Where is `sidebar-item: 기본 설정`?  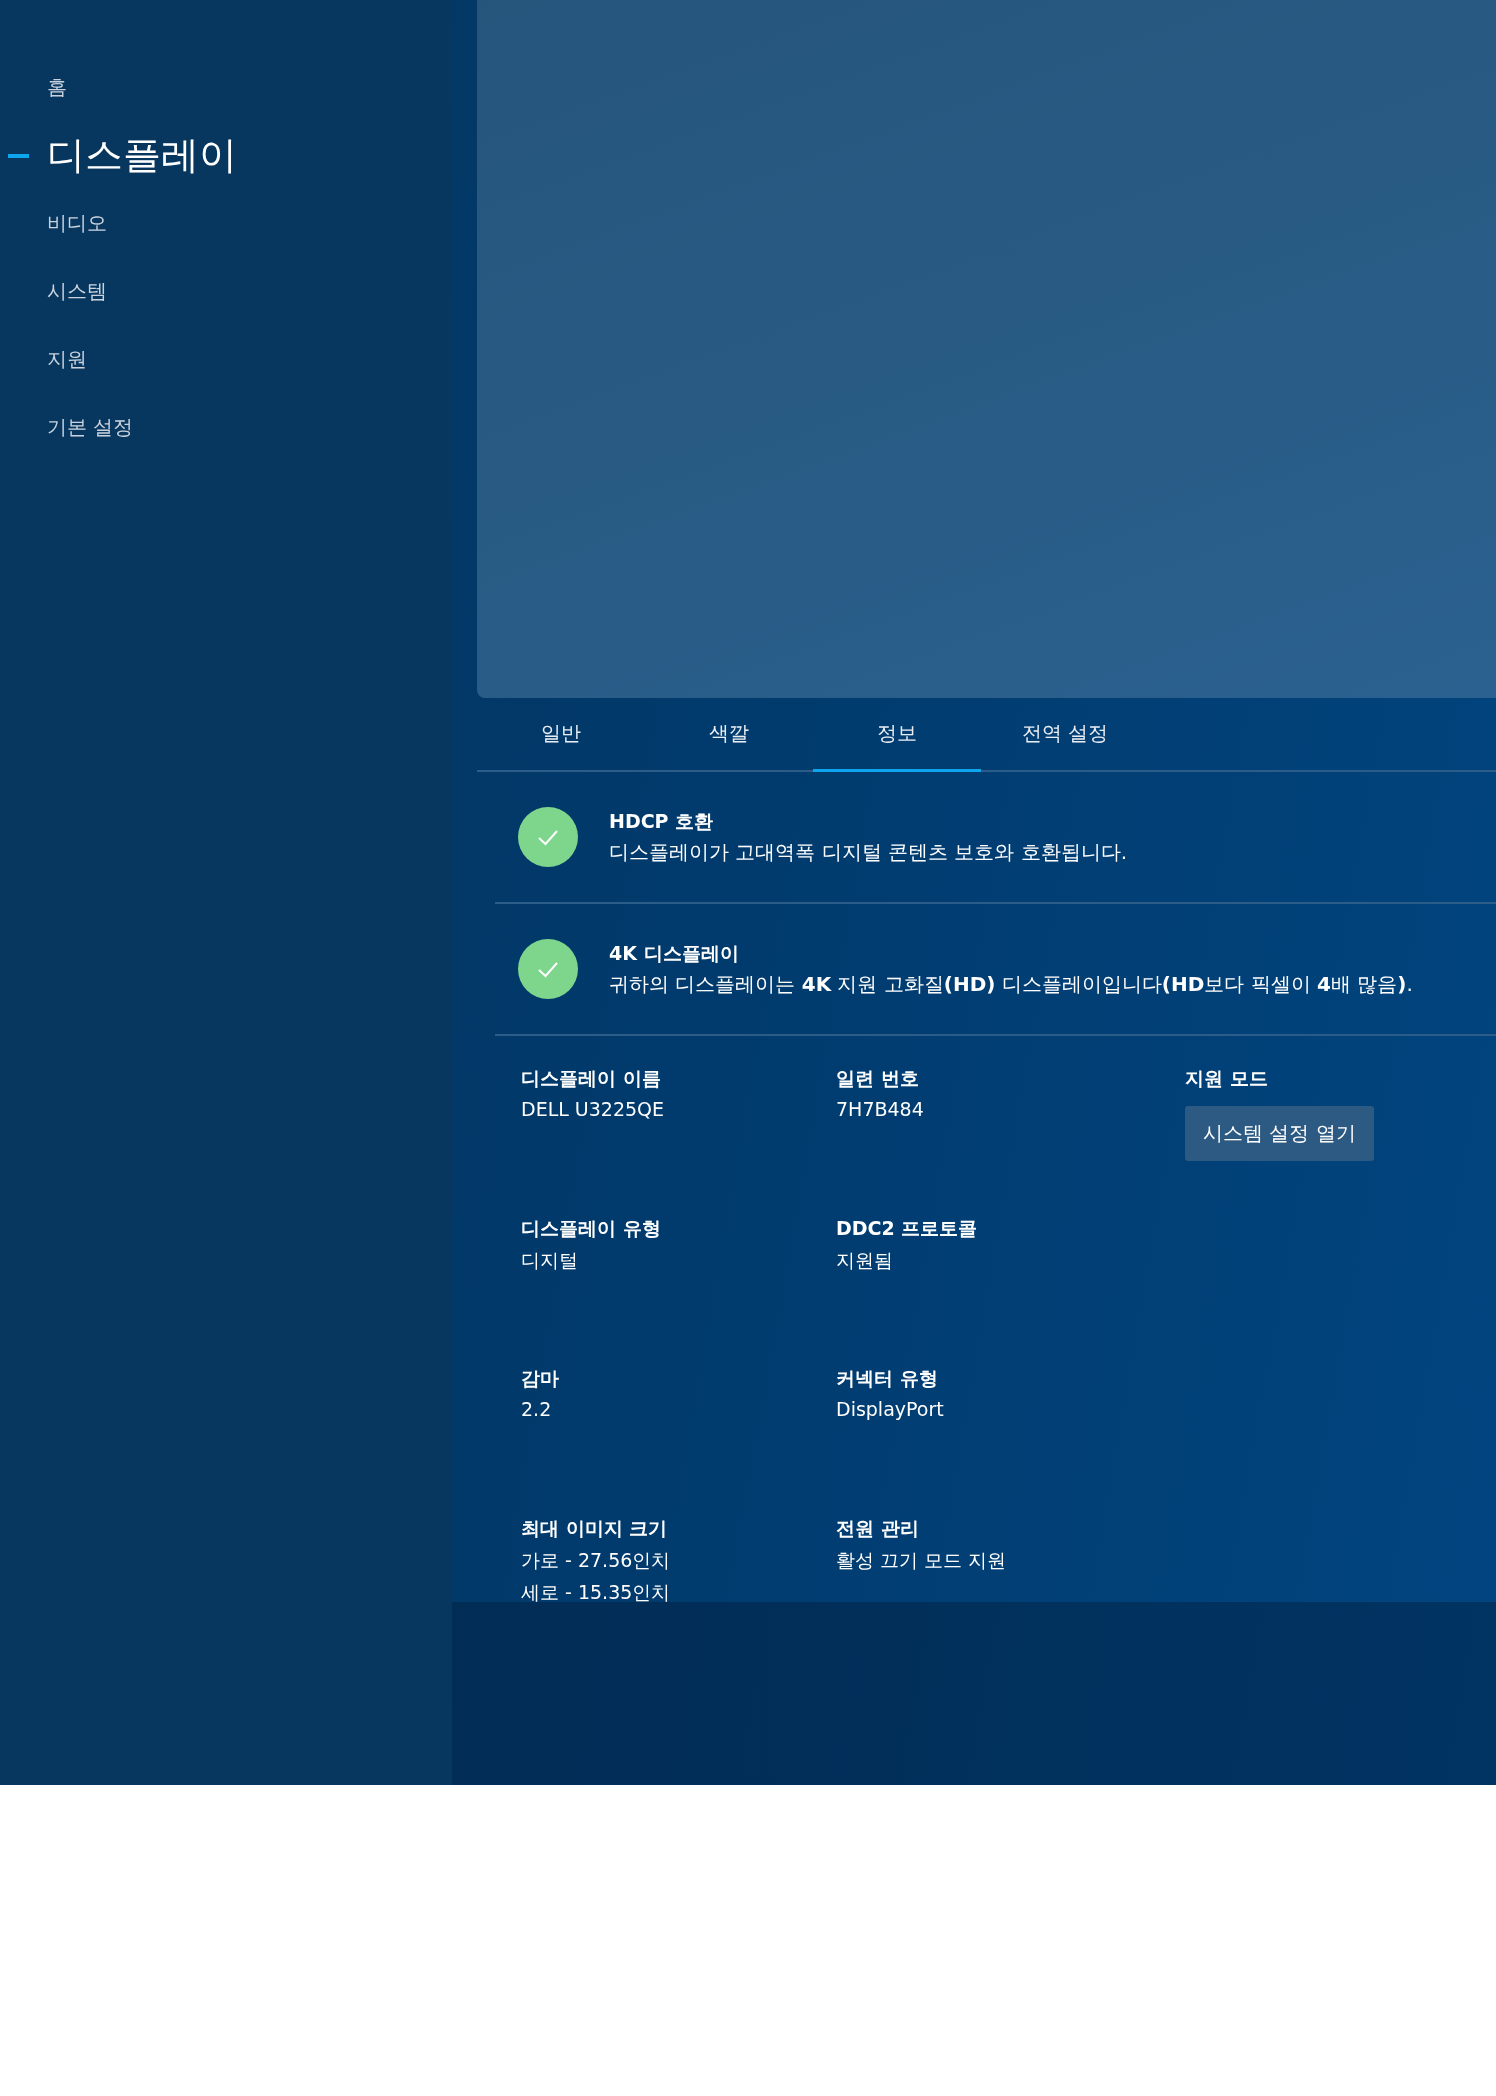
sidebar-item: 기본 설정 is located at coordinates (226, 427).